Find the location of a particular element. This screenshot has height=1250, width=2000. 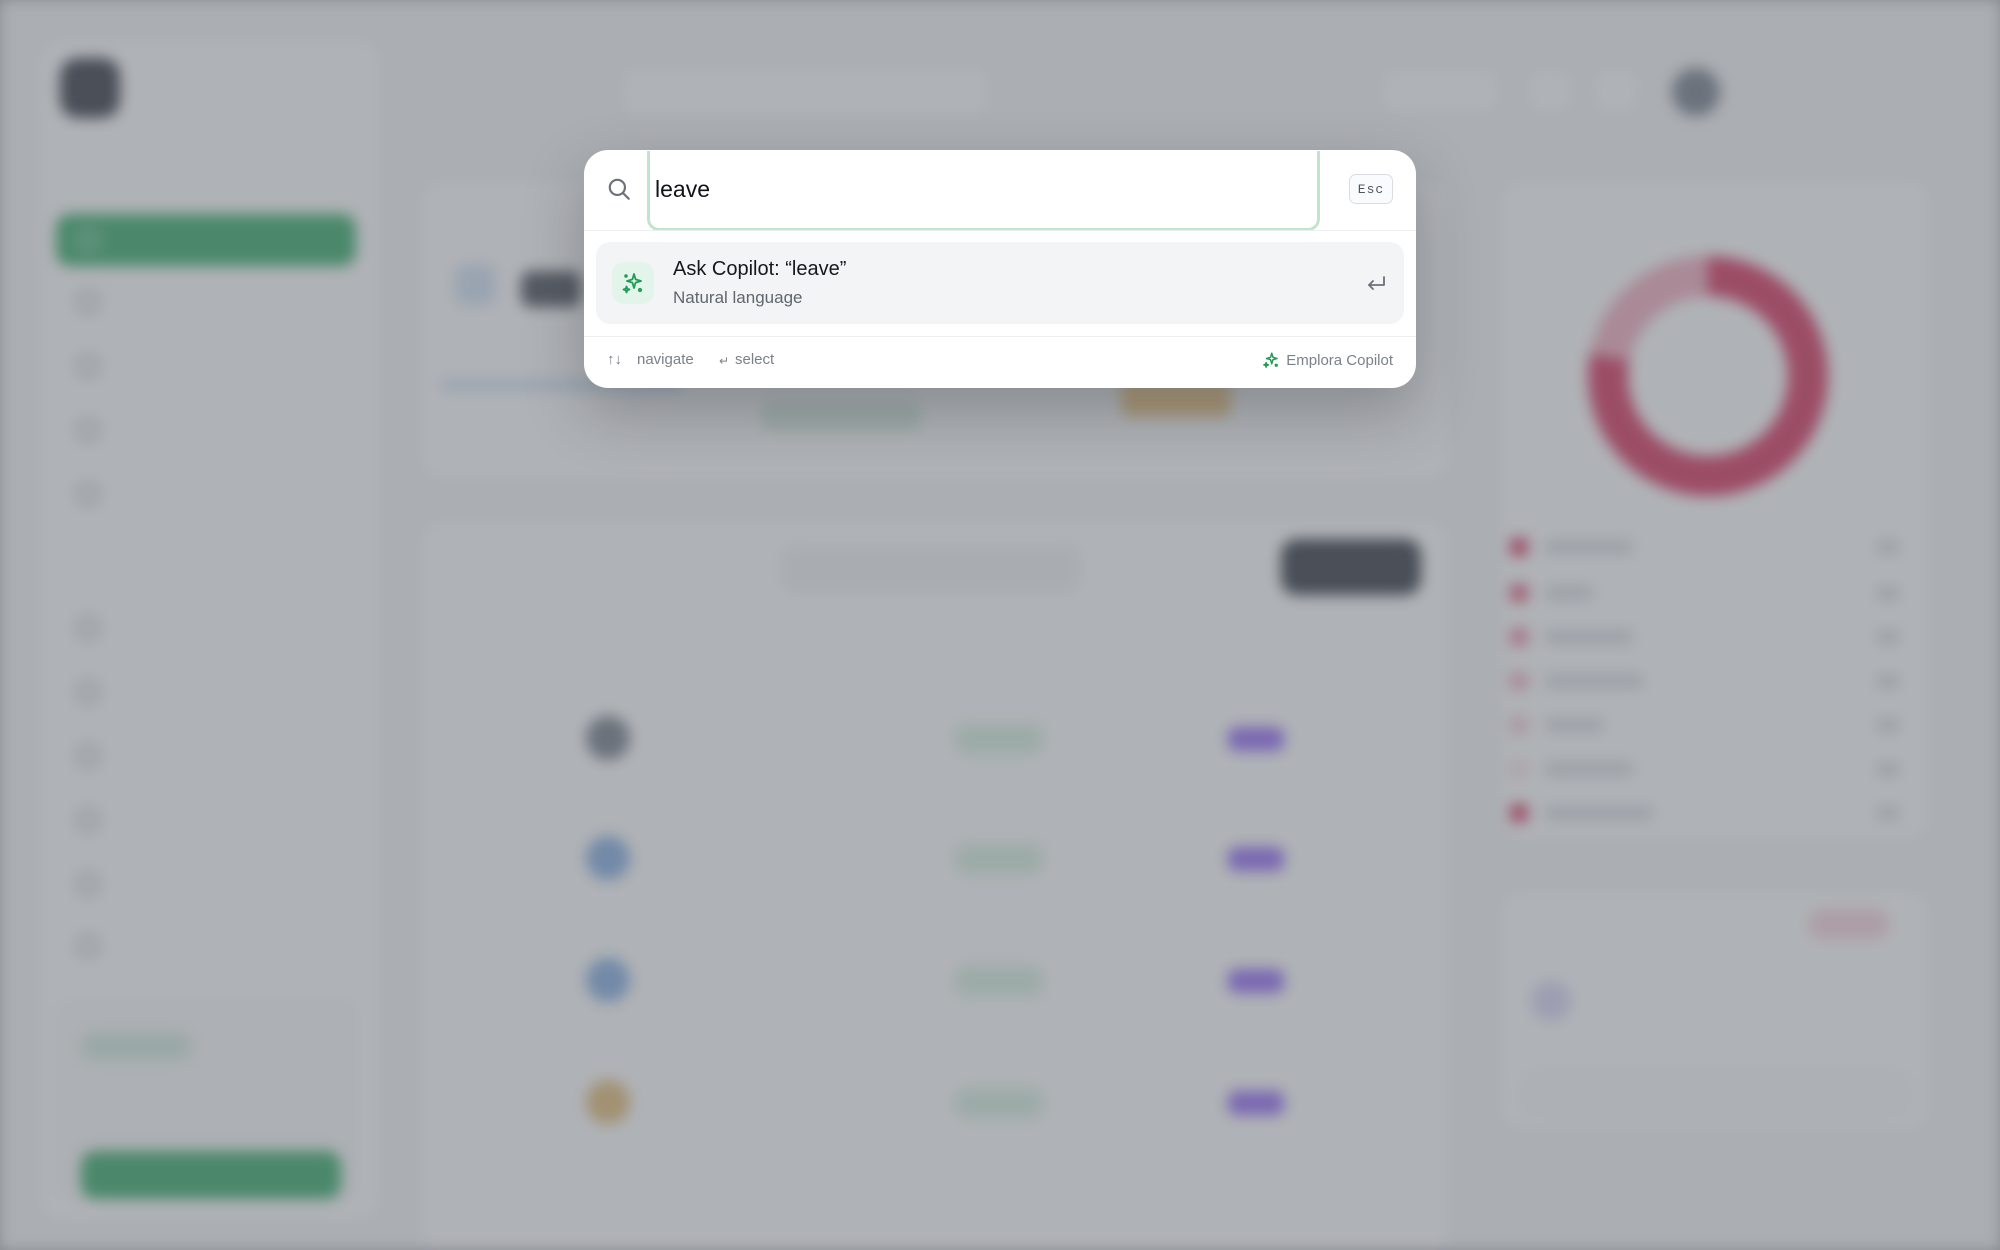

esc-key-hint: Esc is located at coordinates (1371, 189).